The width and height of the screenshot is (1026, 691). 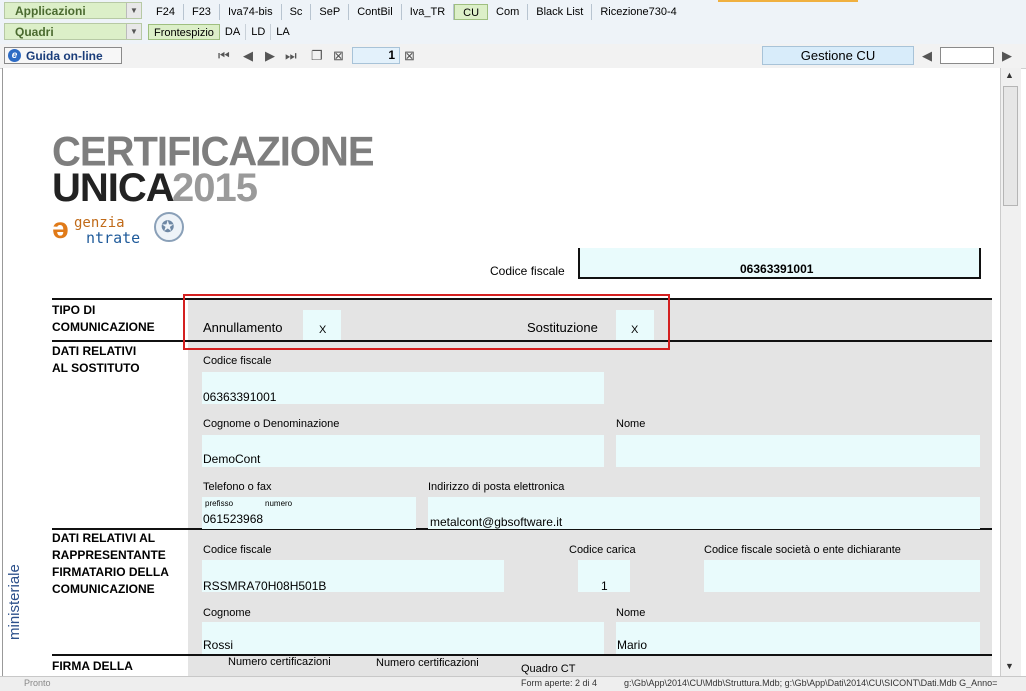 What do you see at coordinates (927, 56) in the screenshot?
I see `prev-icon: ◀` at bounding box center [927, 56].